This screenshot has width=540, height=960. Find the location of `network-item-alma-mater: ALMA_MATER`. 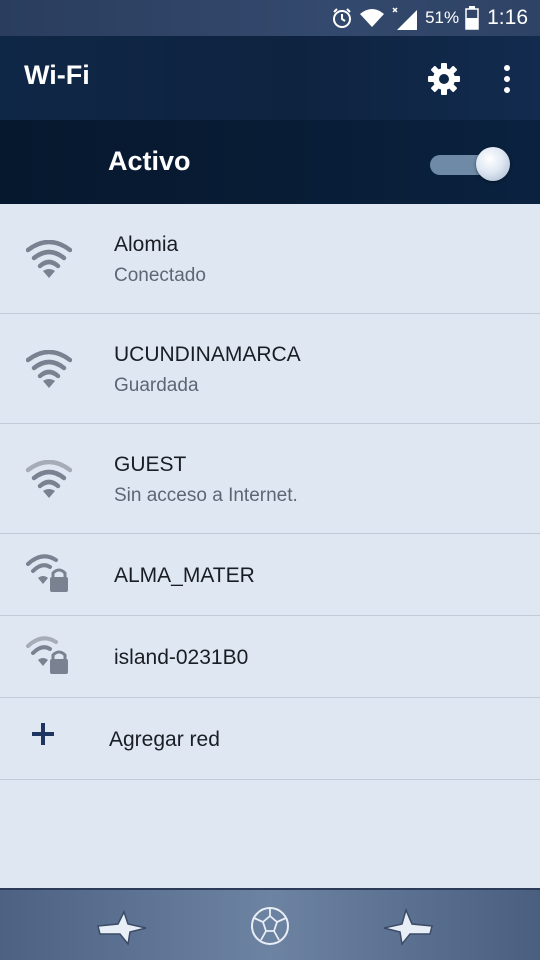

network-item-alma-mater: ALMA_MATER is located at coordinates (270, 575).